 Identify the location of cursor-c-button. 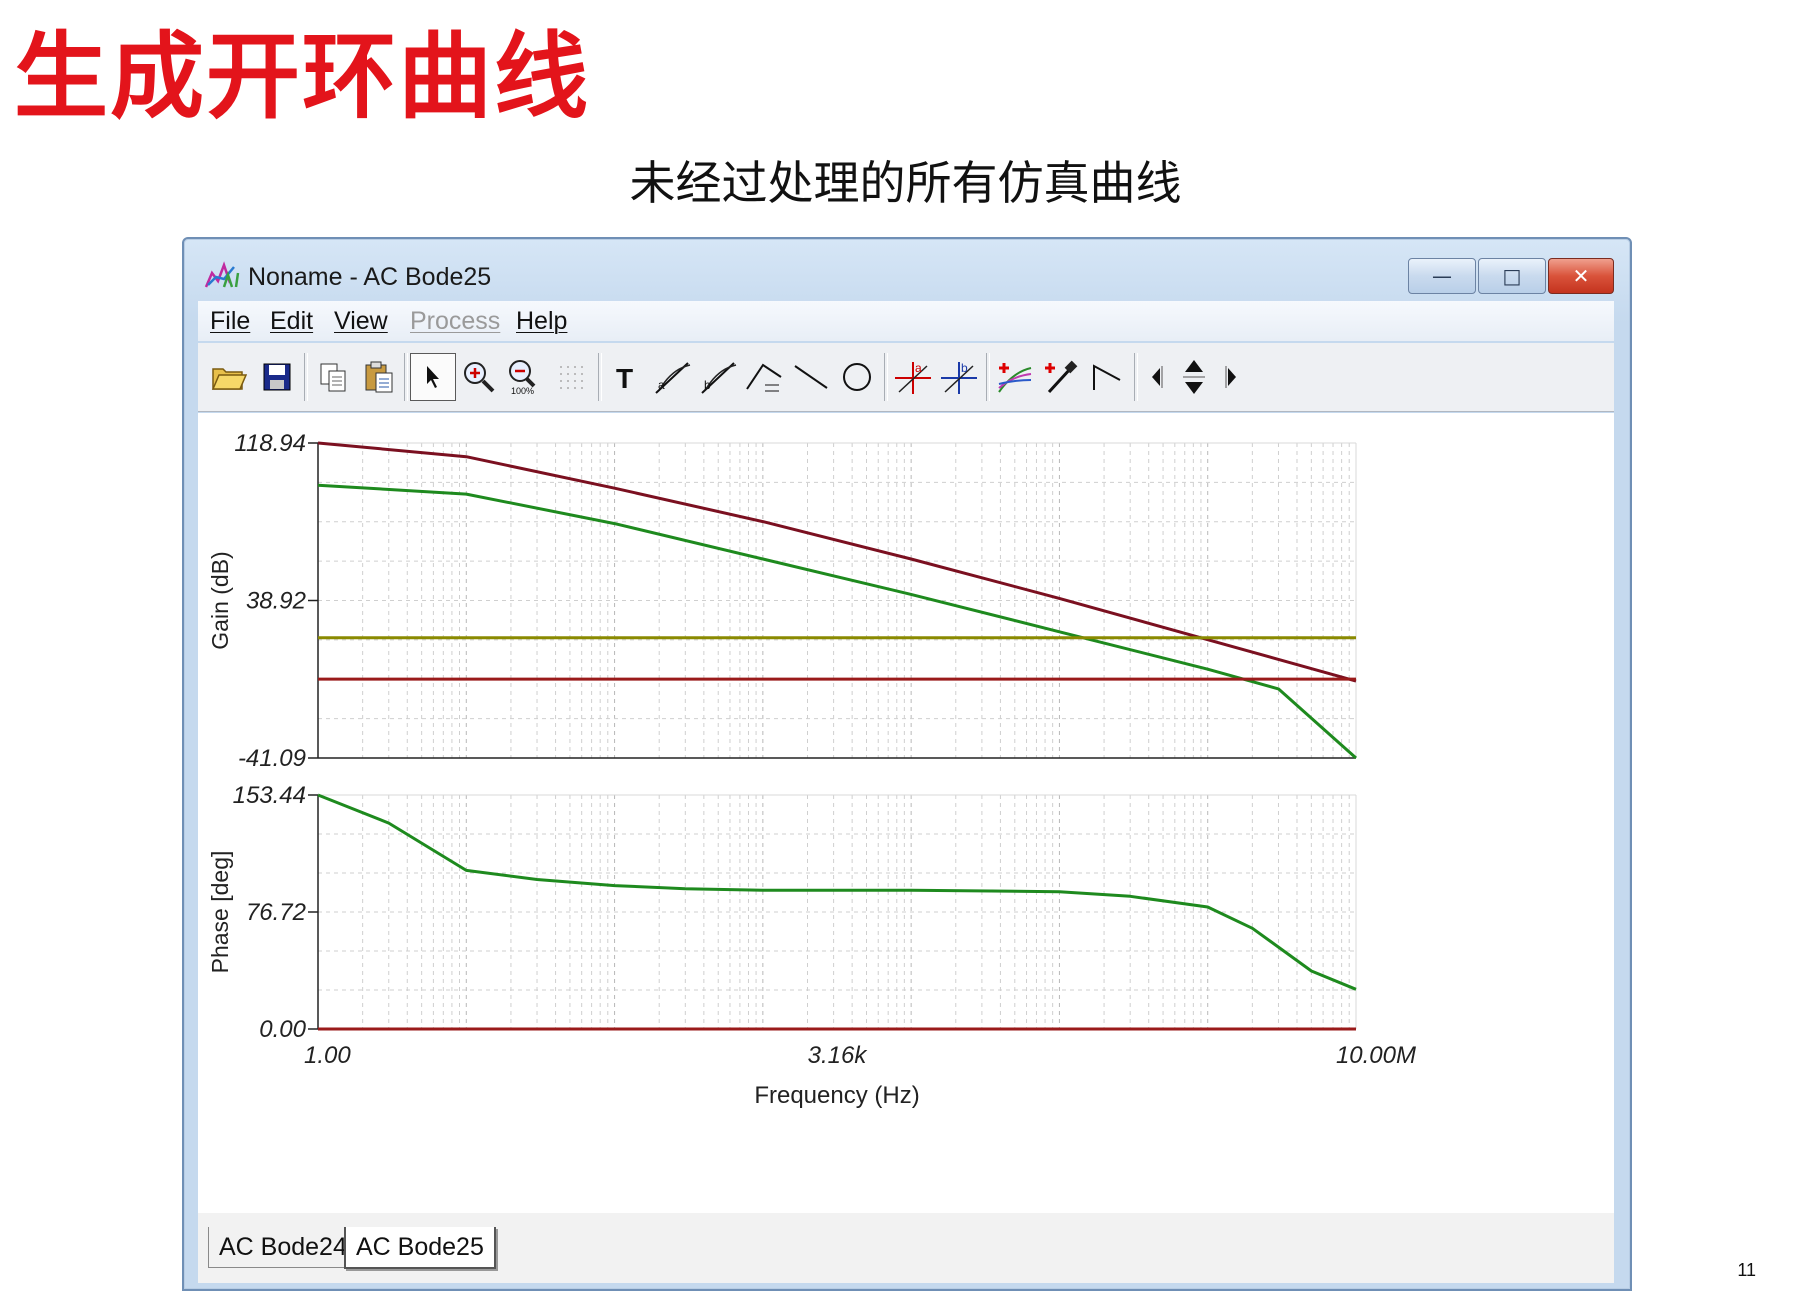
(765, 377).